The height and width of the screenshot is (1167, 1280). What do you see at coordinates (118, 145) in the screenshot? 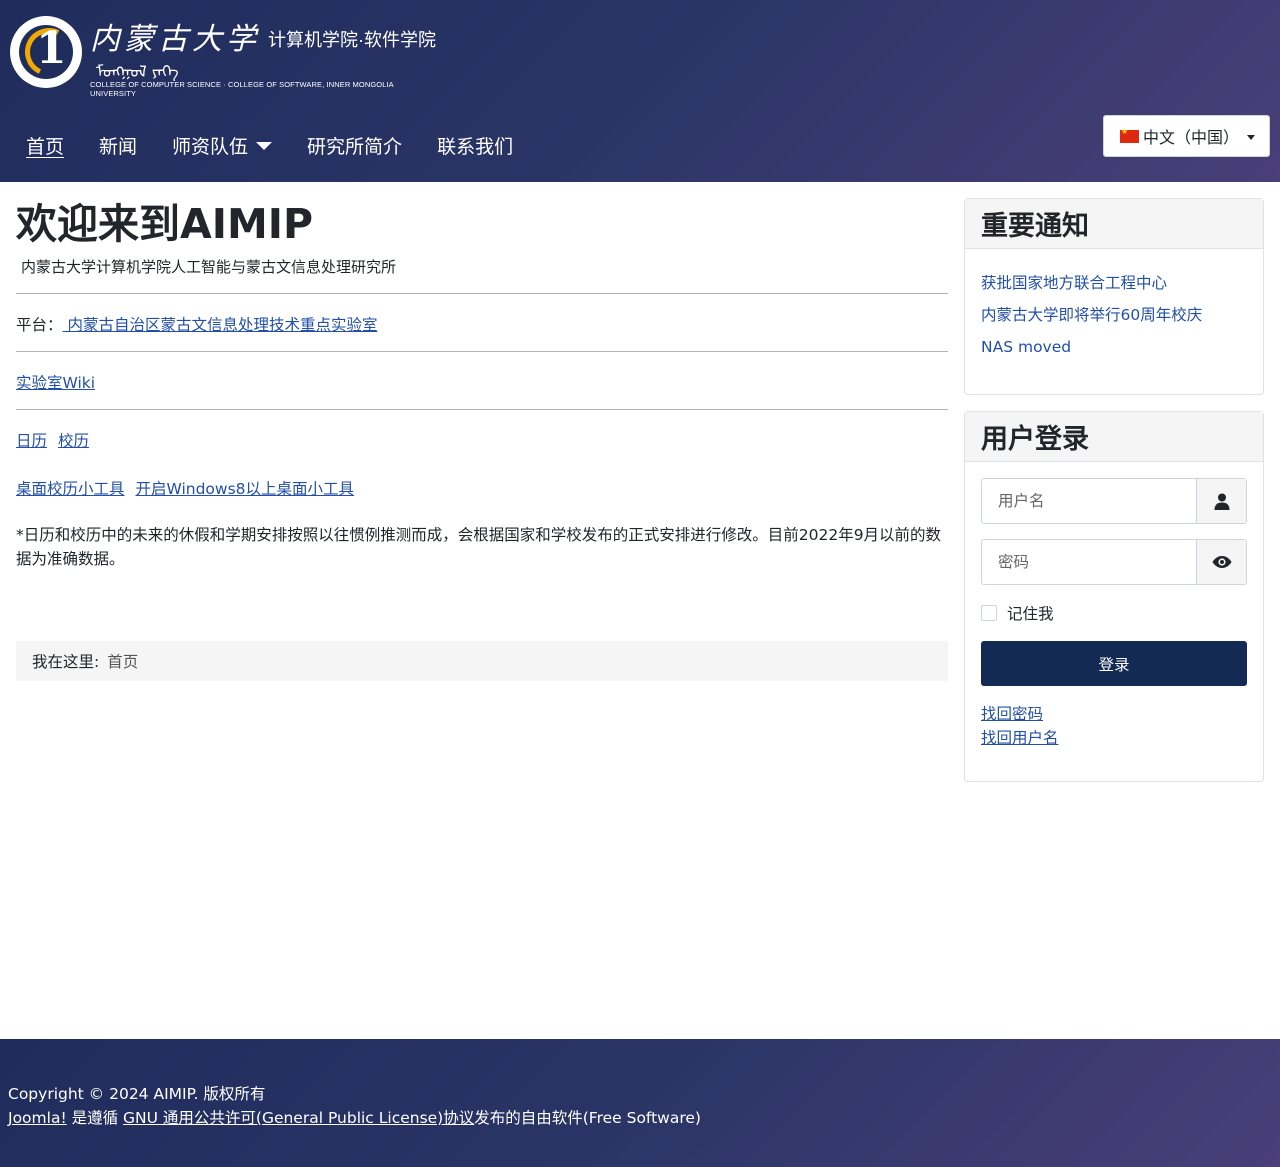
I see `nav-item-news: 新闻` at bounding box center [118, 145].